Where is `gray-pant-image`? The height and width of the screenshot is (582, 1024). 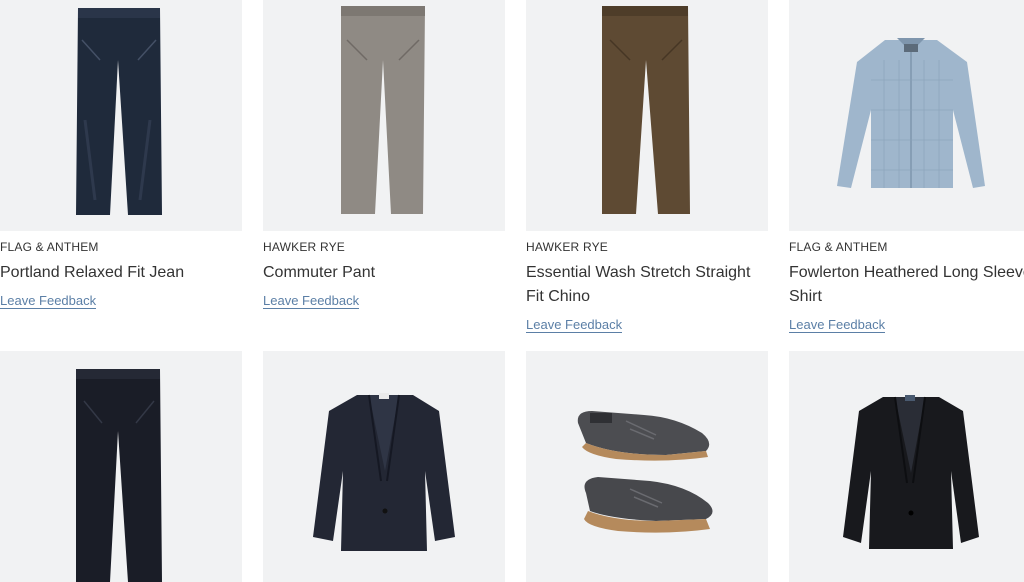
gray-pant-image is located at coordinates (383, 110).